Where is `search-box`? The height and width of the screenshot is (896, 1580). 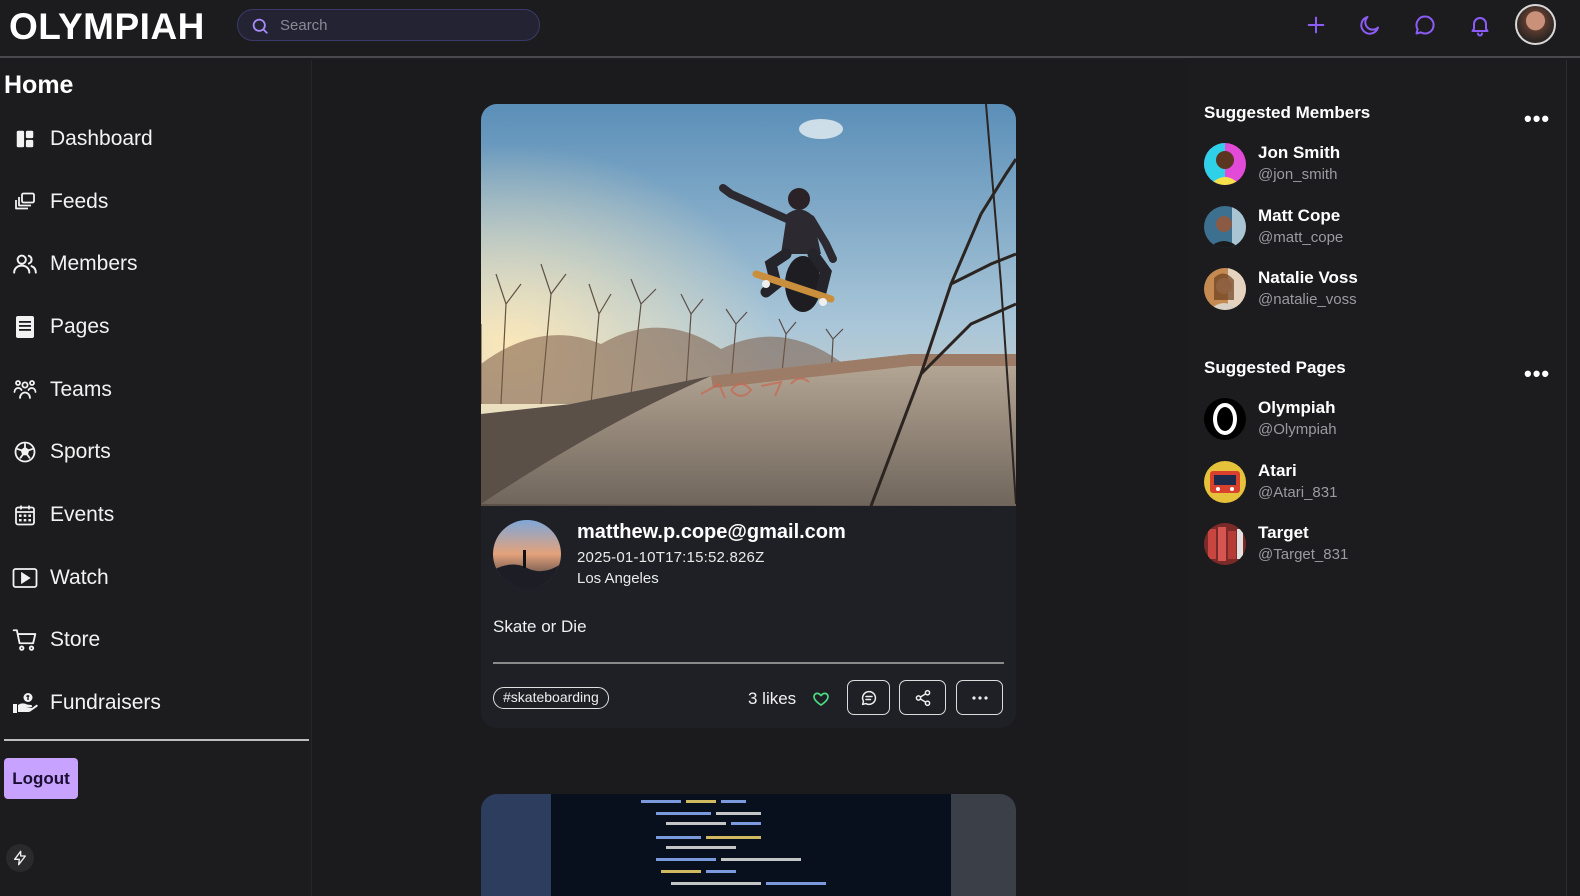 search-box is located at coordinates (388, 25).